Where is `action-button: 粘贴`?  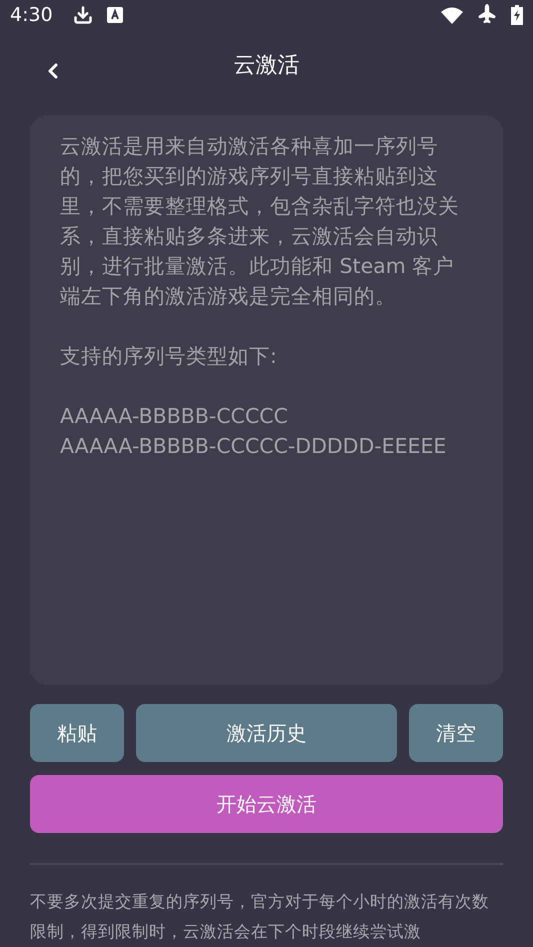
action-button: 粘贴 is located at coordinates (77, 733).